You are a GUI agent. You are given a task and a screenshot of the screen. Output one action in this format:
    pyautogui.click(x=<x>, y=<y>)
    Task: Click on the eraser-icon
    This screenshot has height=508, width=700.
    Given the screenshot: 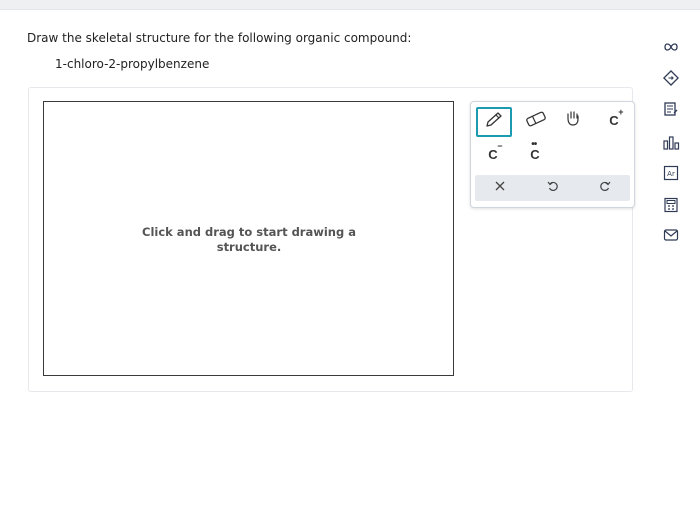 What is the action you would take?
    pyautogui.click(x=536, y=121)
    